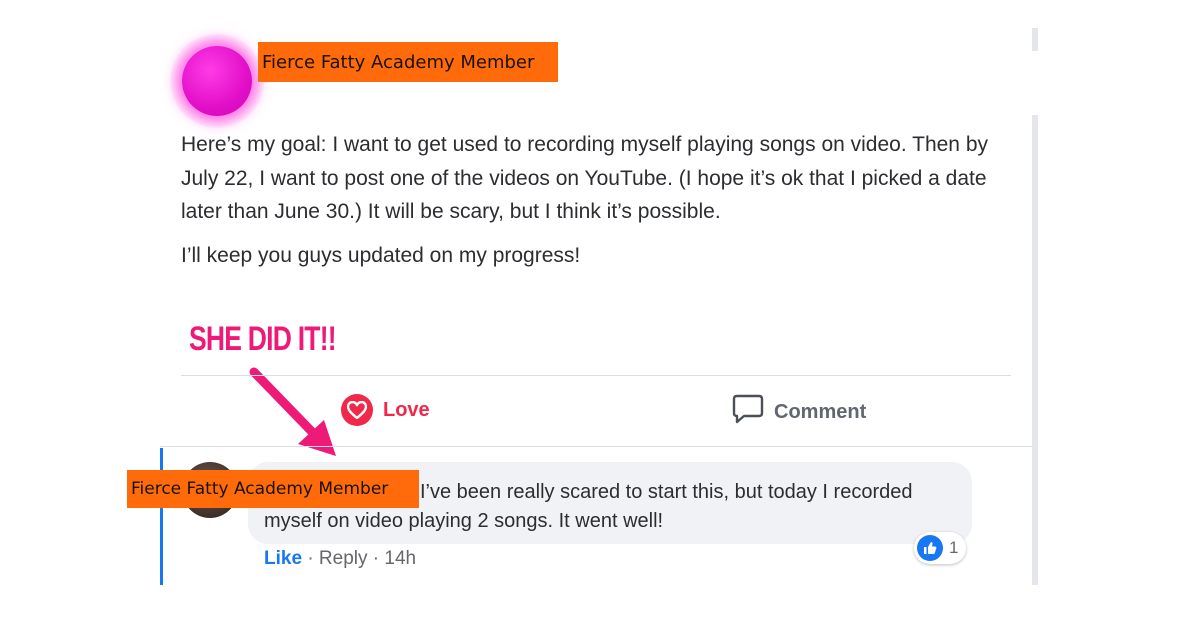 Image resolution: width=1200 pixels, height=628 pixels. I want to click on comment-like-link: Like, so click(283, 558).